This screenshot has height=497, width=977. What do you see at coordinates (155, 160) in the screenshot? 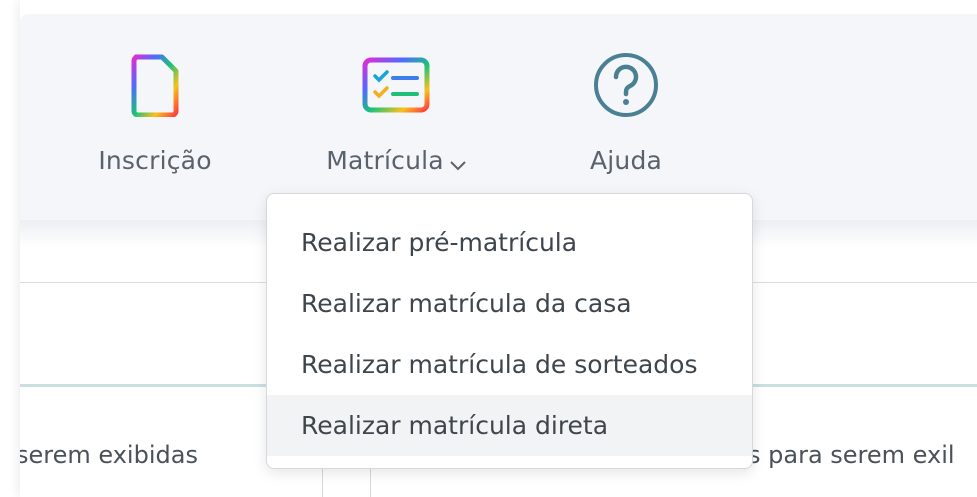
I see `nav-label-inscricao: Inscrição` at bounding box center [155, 160].